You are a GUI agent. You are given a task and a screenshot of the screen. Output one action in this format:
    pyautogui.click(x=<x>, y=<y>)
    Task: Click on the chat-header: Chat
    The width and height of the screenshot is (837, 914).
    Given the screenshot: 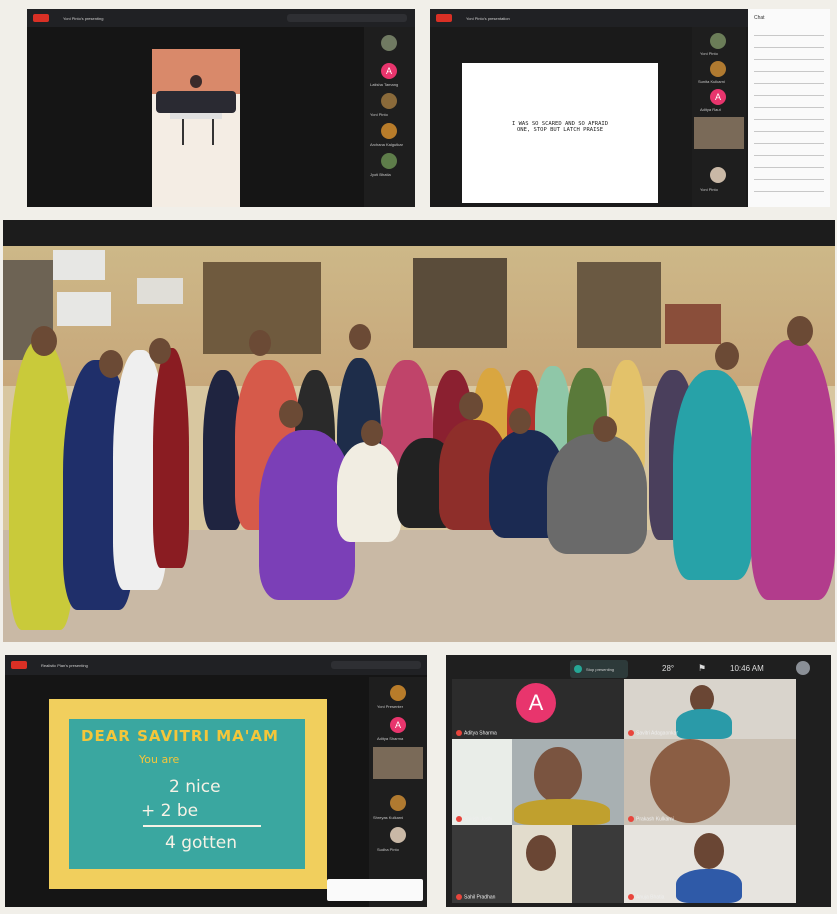 What is the action you would take?
    pyautogui.click(x=759, y=18)
    